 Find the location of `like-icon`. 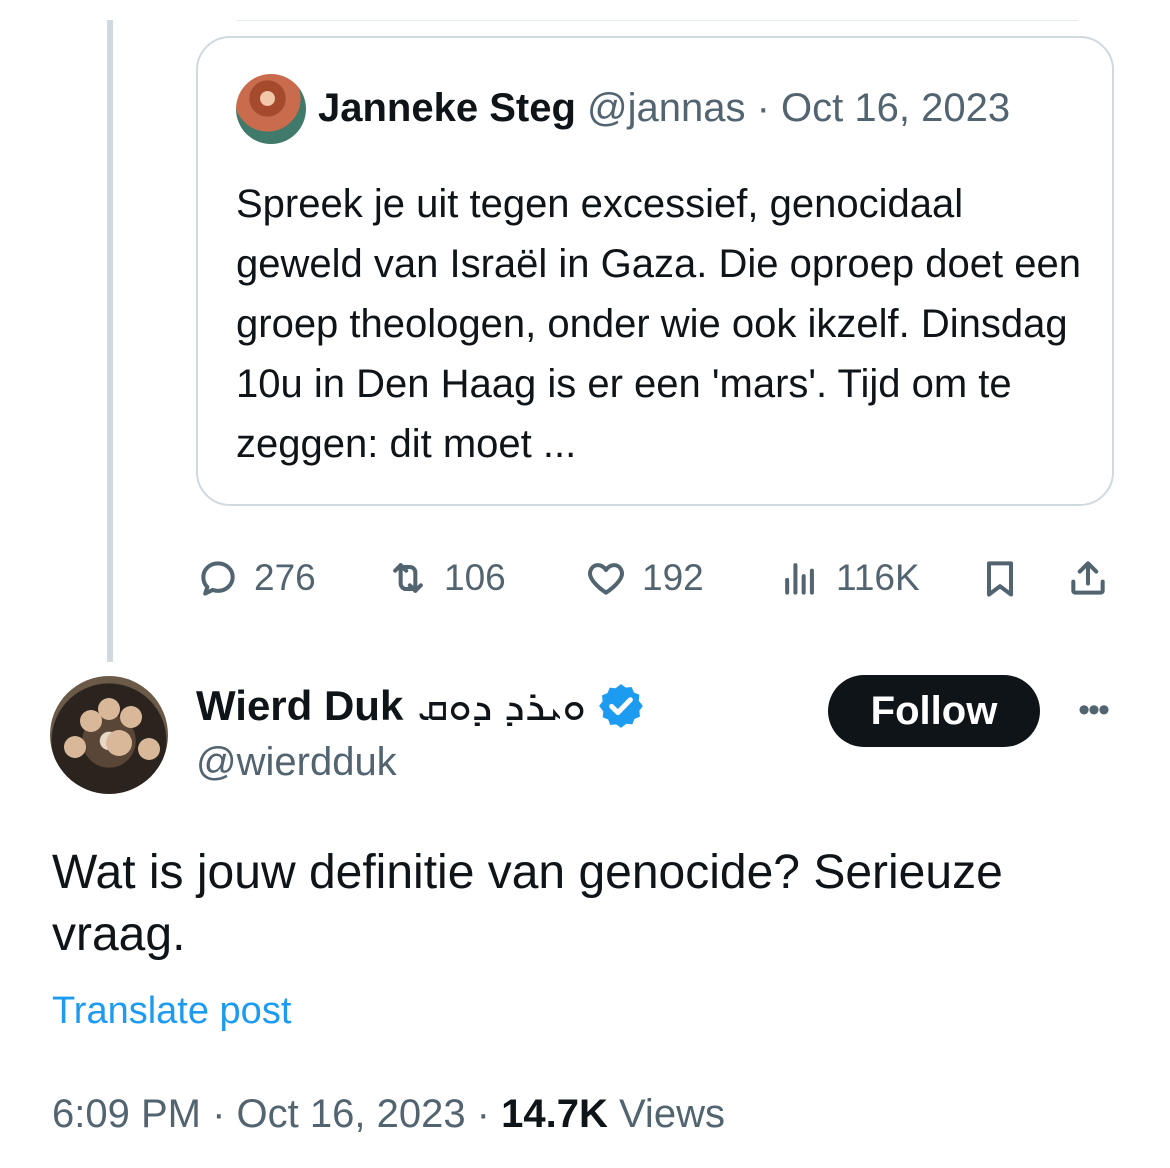

like-icon is located at coordinates (606, 579).